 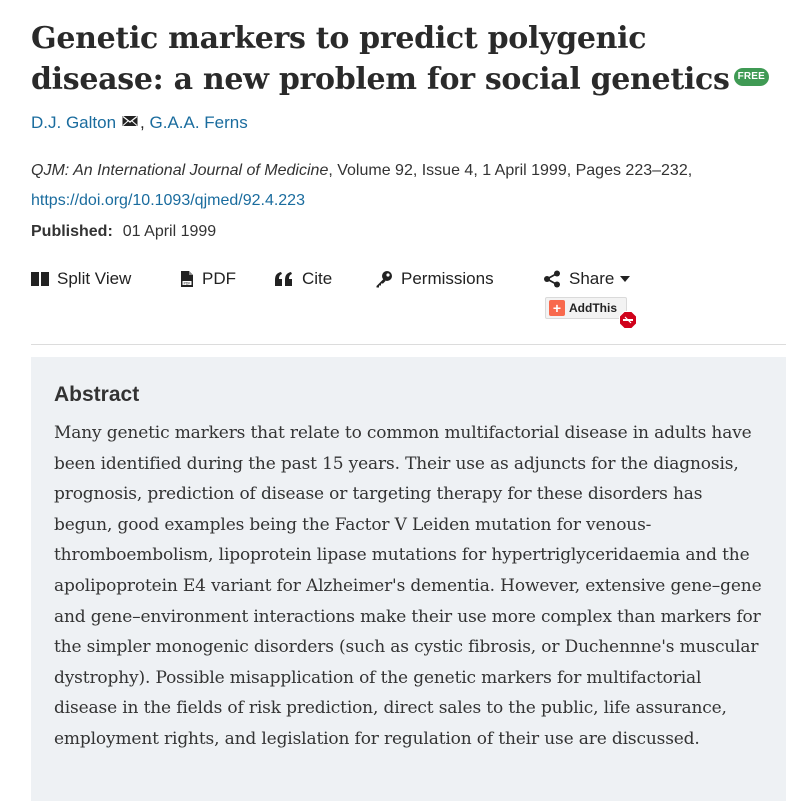 I want to click on quote-icon, so click(x=284, y=279).